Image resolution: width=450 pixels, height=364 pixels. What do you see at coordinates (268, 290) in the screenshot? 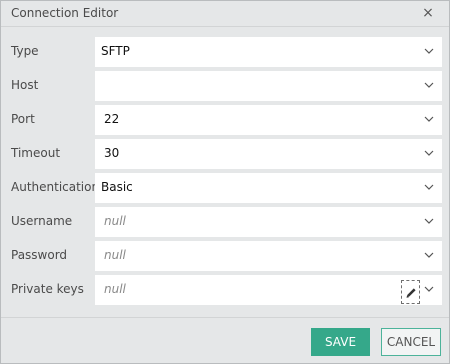
I see `private-keys-select: null` at bounding box center [268, 290].